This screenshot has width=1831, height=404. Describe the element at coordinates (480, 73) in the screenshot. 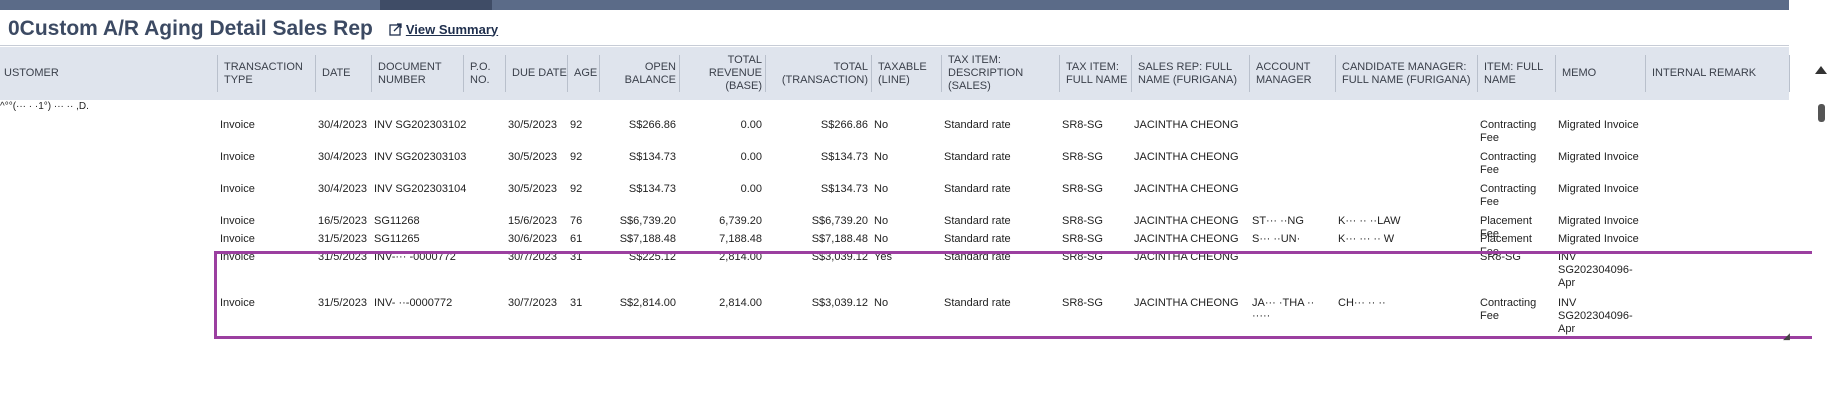

I see `column-header-label: P.O. NO.` at that location.